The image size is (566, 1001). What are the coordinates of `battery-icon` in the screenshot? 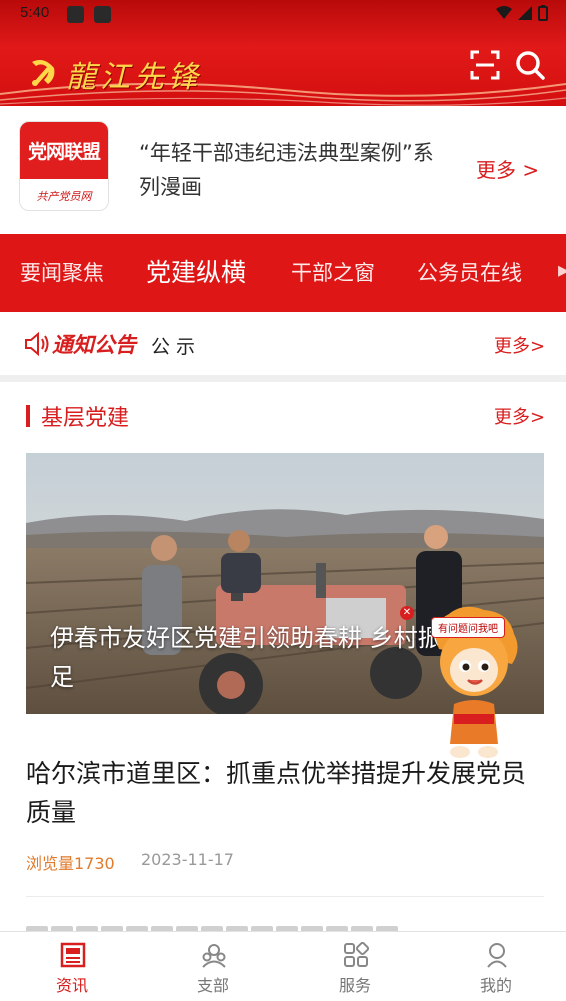 It's located at (543, 13).